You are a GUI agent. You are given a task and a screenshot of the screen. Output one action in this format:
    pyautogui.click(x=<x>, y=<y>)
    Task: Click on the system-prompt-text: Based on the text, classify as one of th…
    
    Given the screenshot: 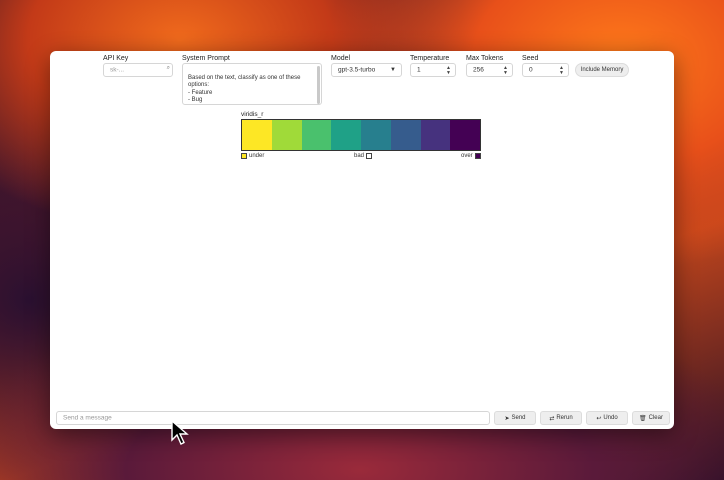 What is the action you would take?
    pyautogui.click(x=244, y=89)
    